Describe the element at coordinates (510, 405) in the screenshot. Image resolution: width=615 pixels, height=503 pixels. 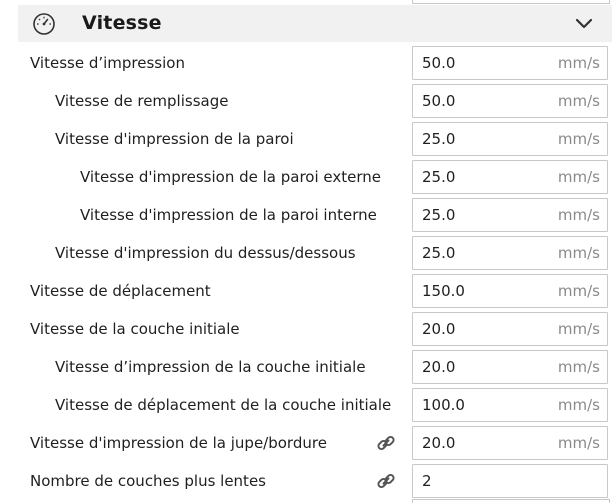
I see `setting-value-input: 100.0 mm/s` at that location.